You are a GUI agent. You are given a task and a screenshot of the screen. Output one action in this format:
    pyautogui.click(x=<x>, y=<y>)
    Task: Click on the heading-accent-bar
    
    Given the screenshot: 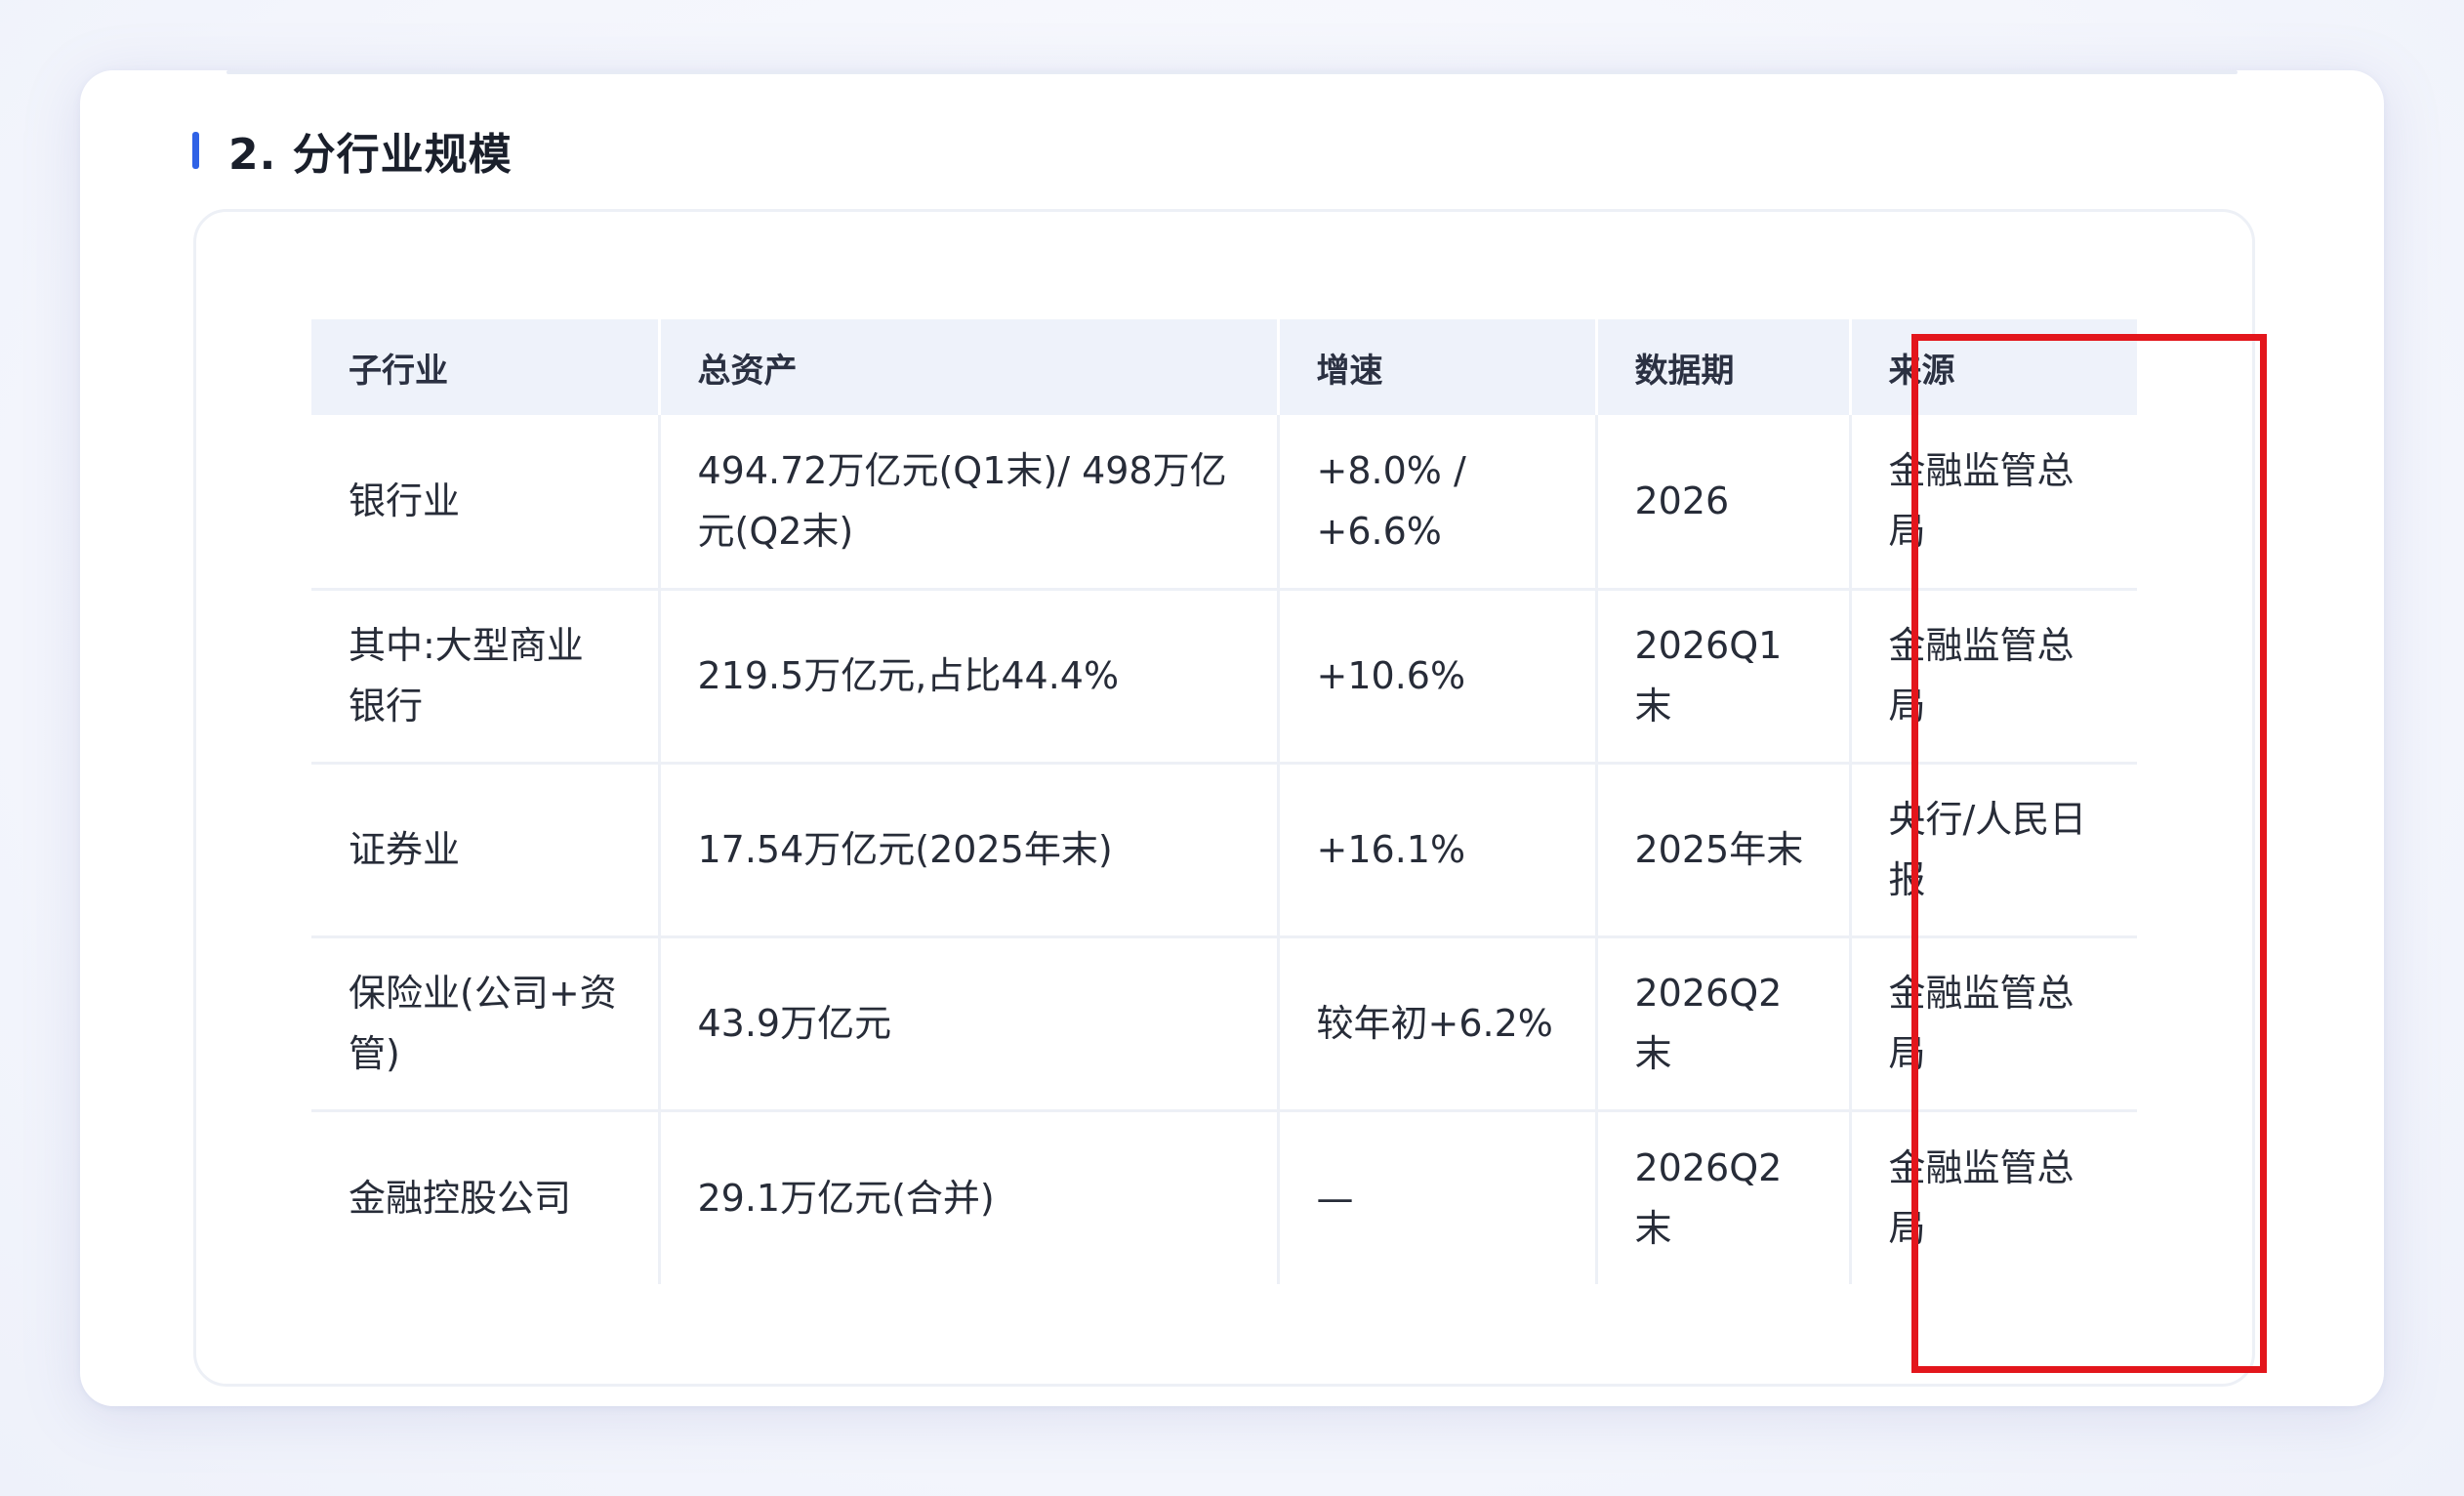 What is the action you would take?
    pyautogui.click(x=195, y=150)
    